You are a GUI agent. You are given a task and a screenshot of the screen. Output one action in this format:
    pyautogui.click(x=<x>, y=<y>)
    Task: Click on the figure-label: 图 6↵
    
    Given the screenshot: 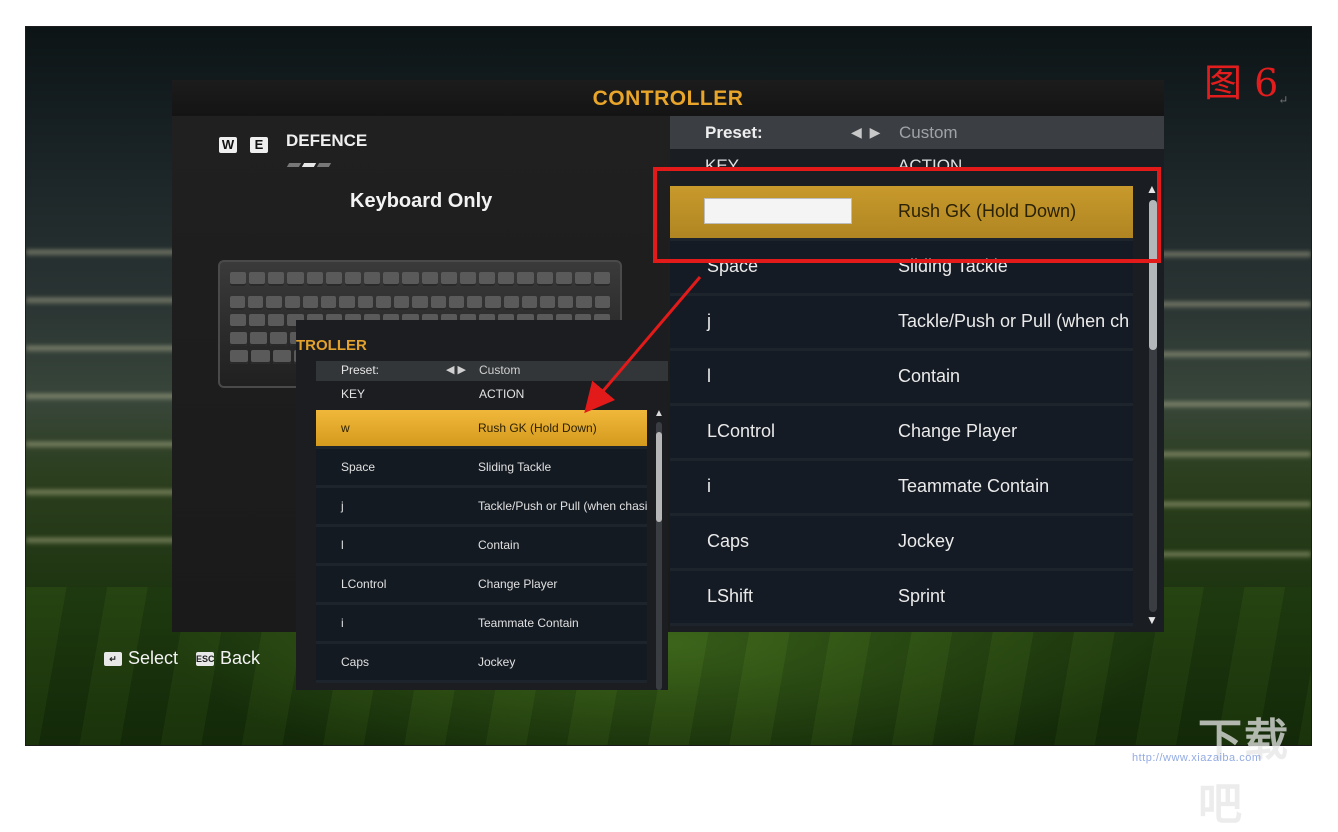 What is the action you would take?
    pyautogui.click(x=1246, y=79)
    